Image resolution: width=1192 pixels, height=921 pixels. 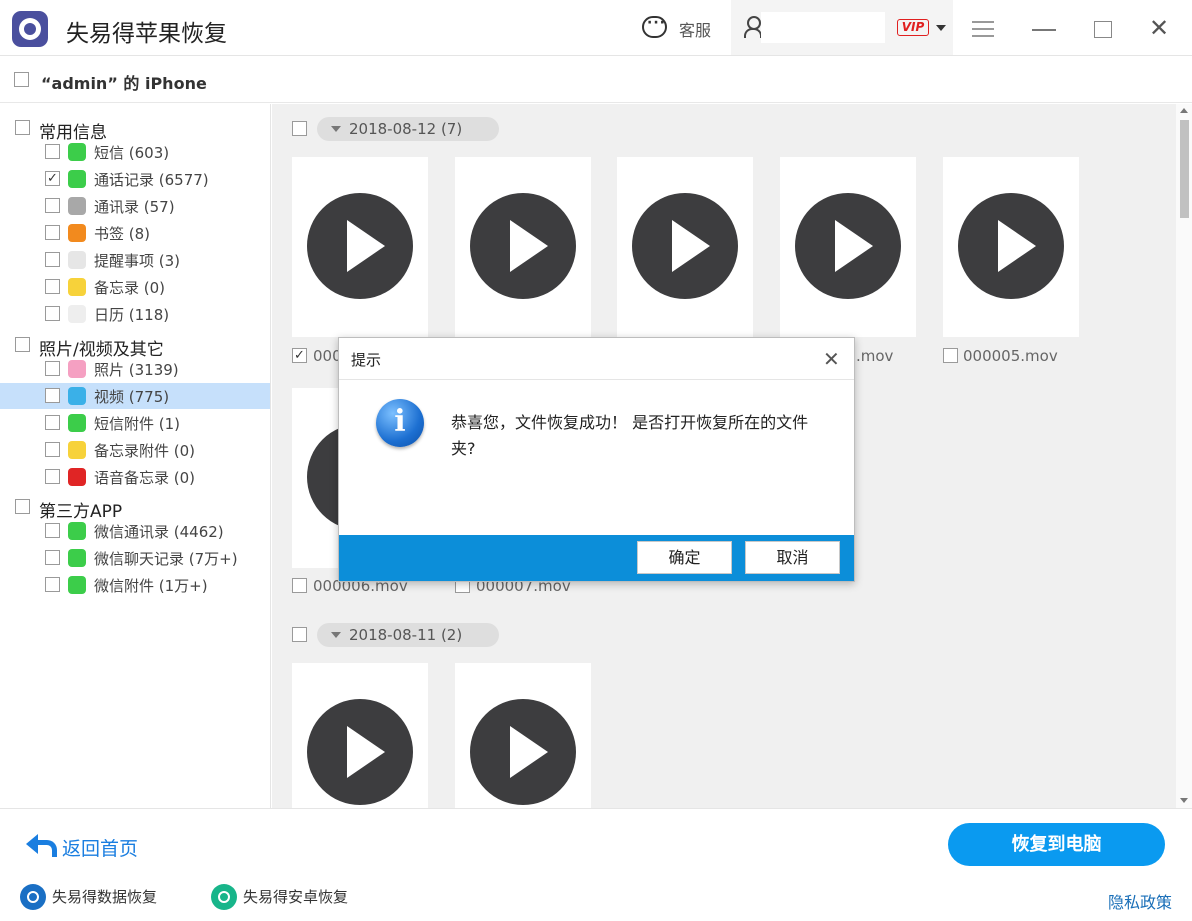 What do you see at coordinates (596, 842) in the screenshot?
I see `bottom-bar: 返回首页 恢复到电脑` at bounding box center [596, 842].